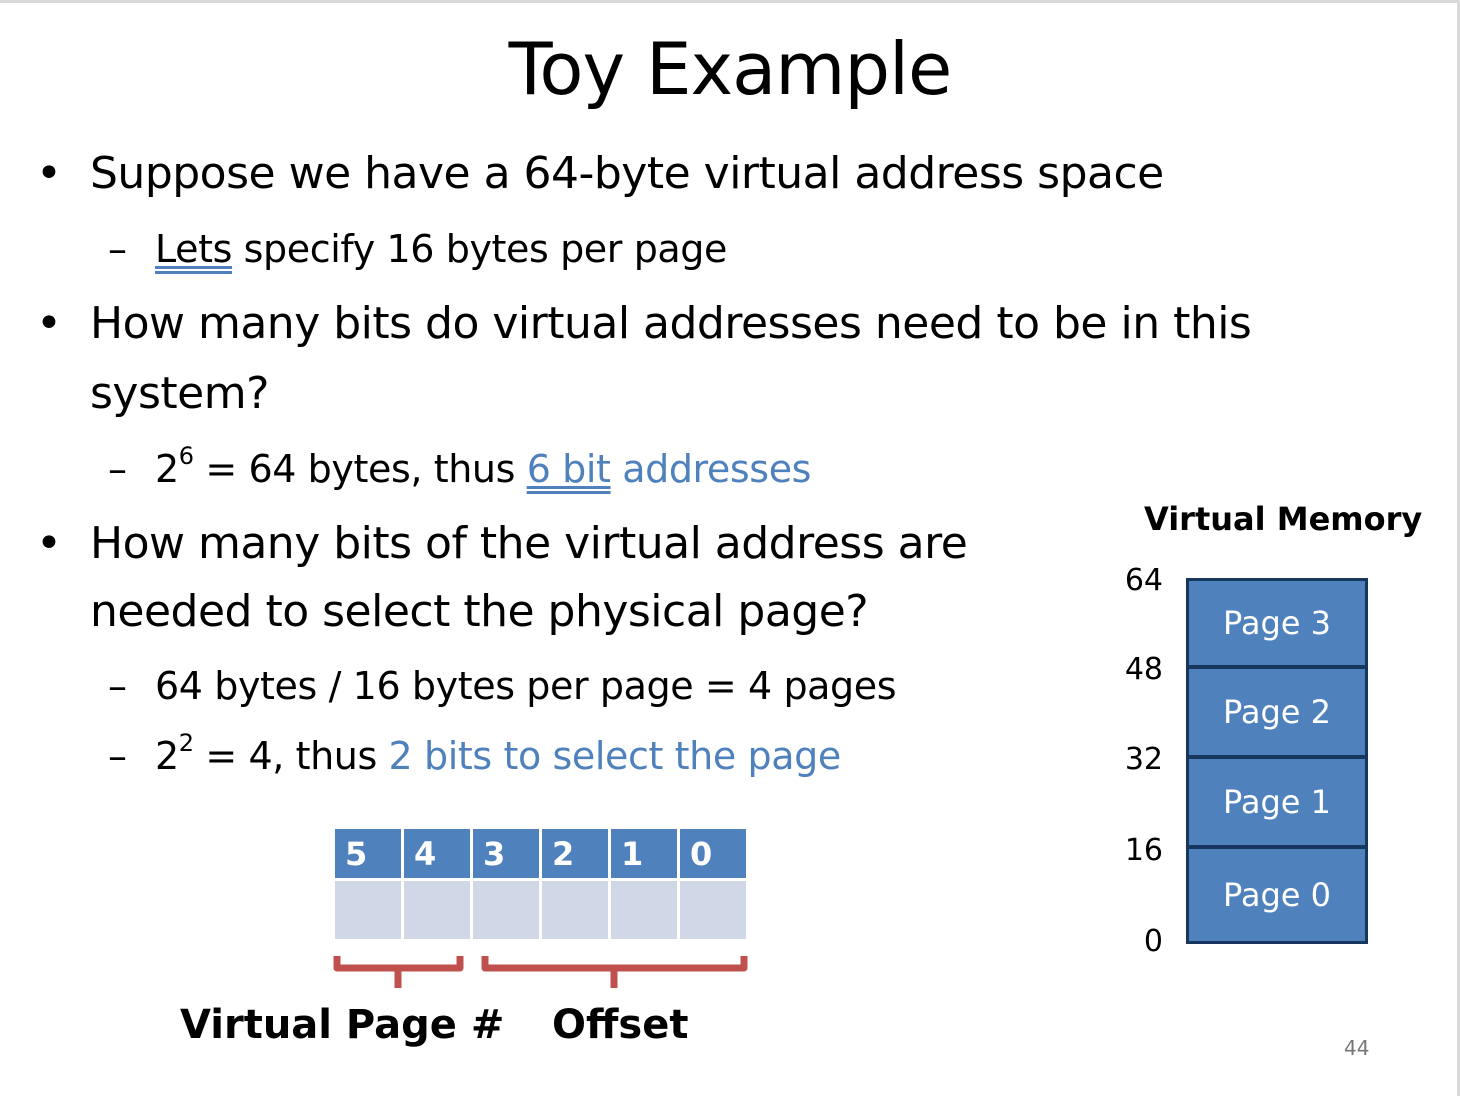  What do you see at coordinates (1277, 895) in the screenshot?
I see `page-block-0: Page 0` at bounding box center [1277, 895].